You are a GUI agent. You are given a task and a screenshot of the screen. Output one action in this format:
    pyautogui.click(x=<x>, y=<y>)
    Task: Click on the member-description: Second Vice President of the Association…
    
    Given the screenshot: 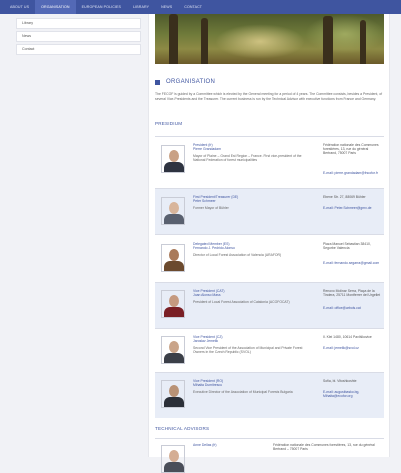 What is the action you would take?
    pyautogui.click(x=248, y=350)
    